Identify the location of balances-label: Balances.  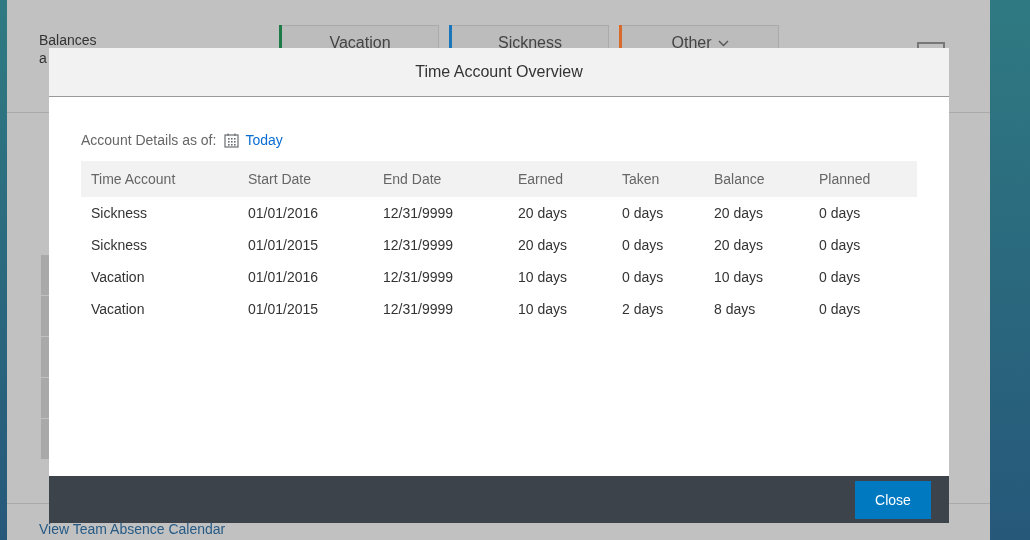
(68, 40).